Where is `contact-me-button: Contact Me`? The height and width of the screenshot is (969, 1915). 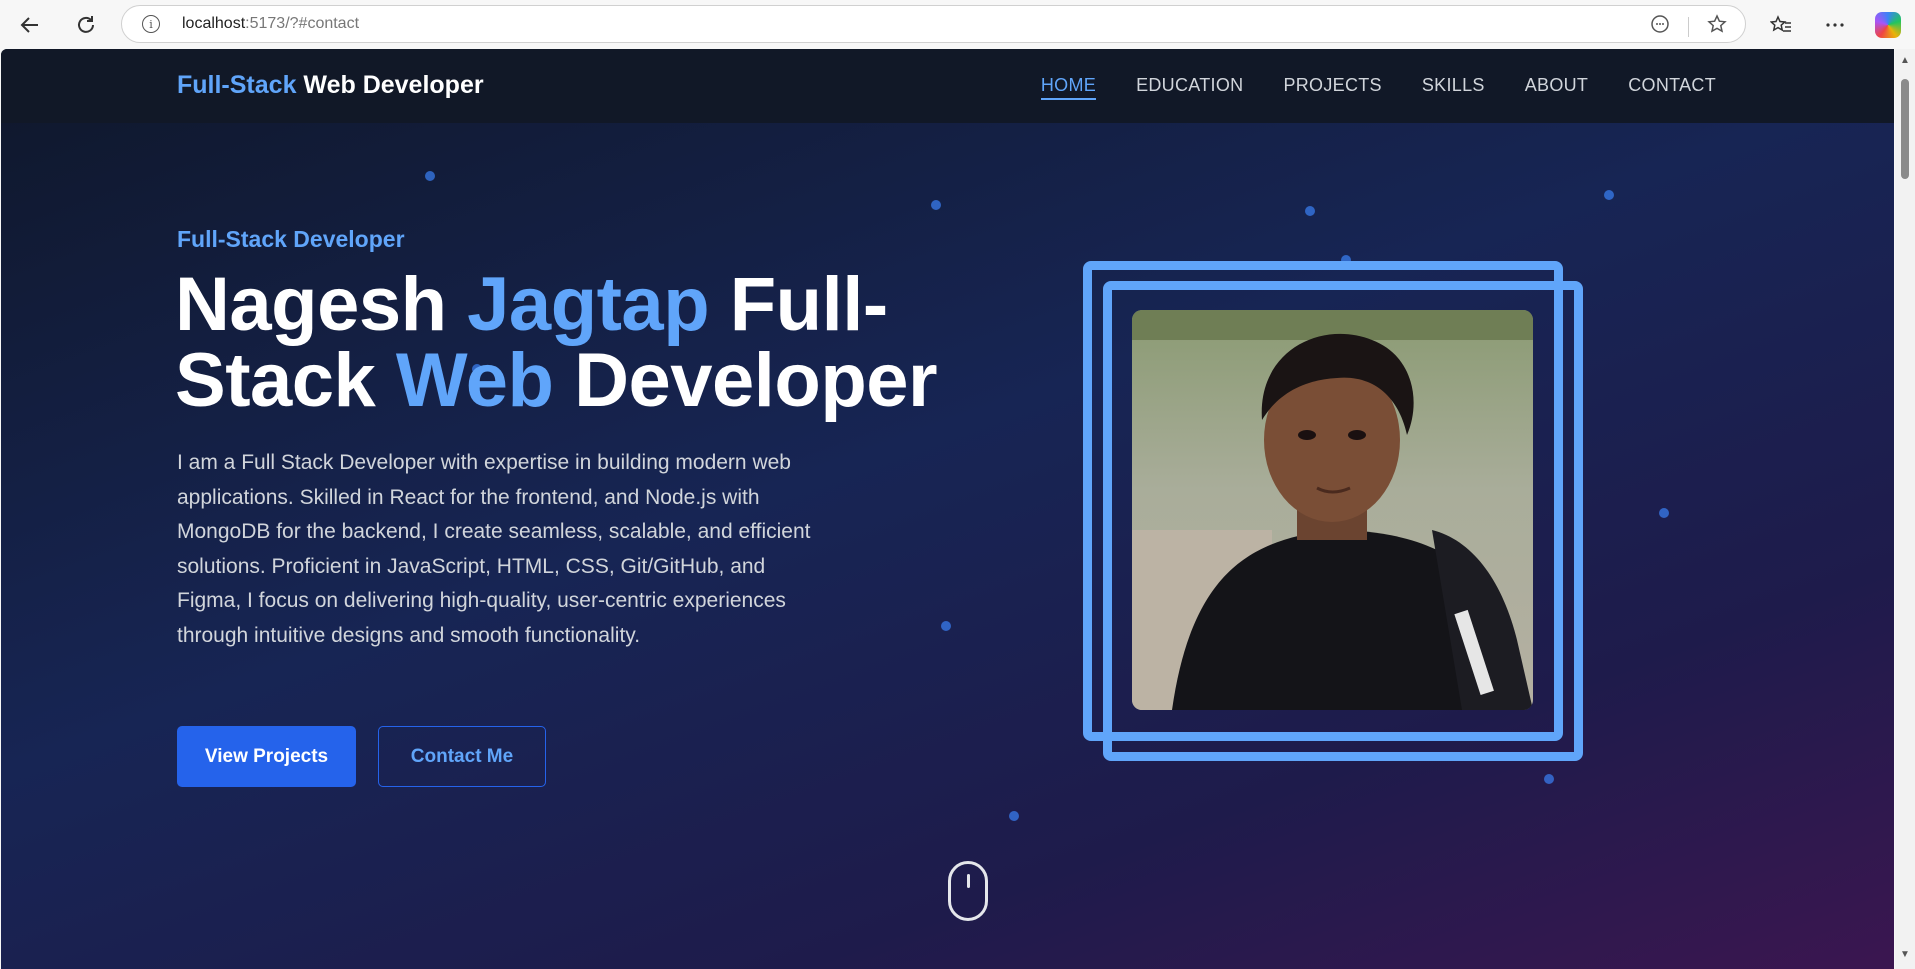
contact-me-button: Contact Me is located at coordinates (462, 756).